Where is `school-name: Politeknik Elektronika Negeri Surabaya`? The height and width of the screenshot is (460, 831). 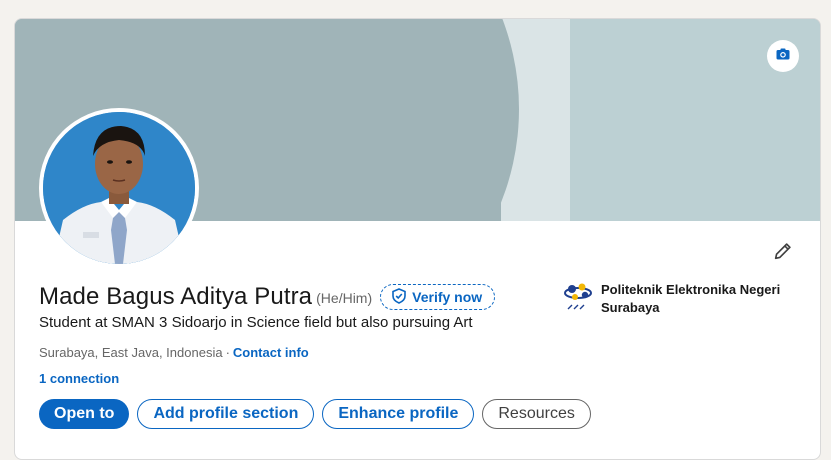
school-name: Politeknik Elektronika Negeri Surabaya is located at coordinates (691, 298).